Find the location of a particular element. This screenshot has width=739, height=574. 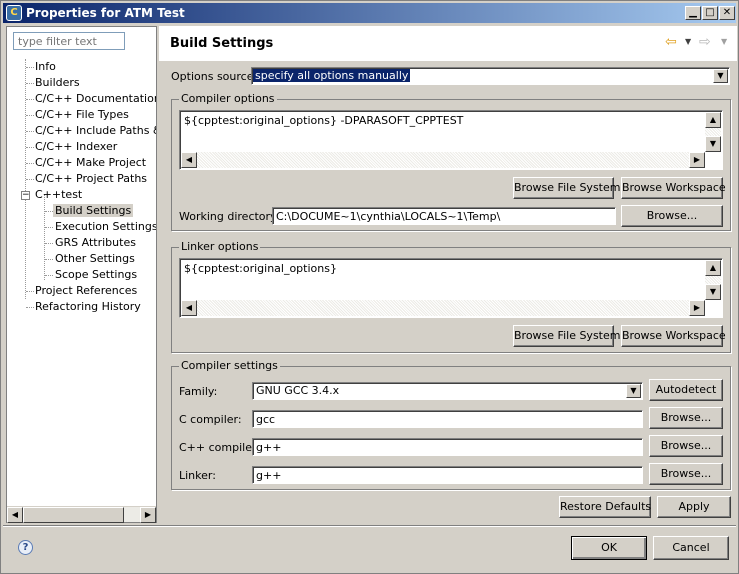

tree-item-cpp-indexer: C/C++ Indexer is located at coordinates (76, 146).